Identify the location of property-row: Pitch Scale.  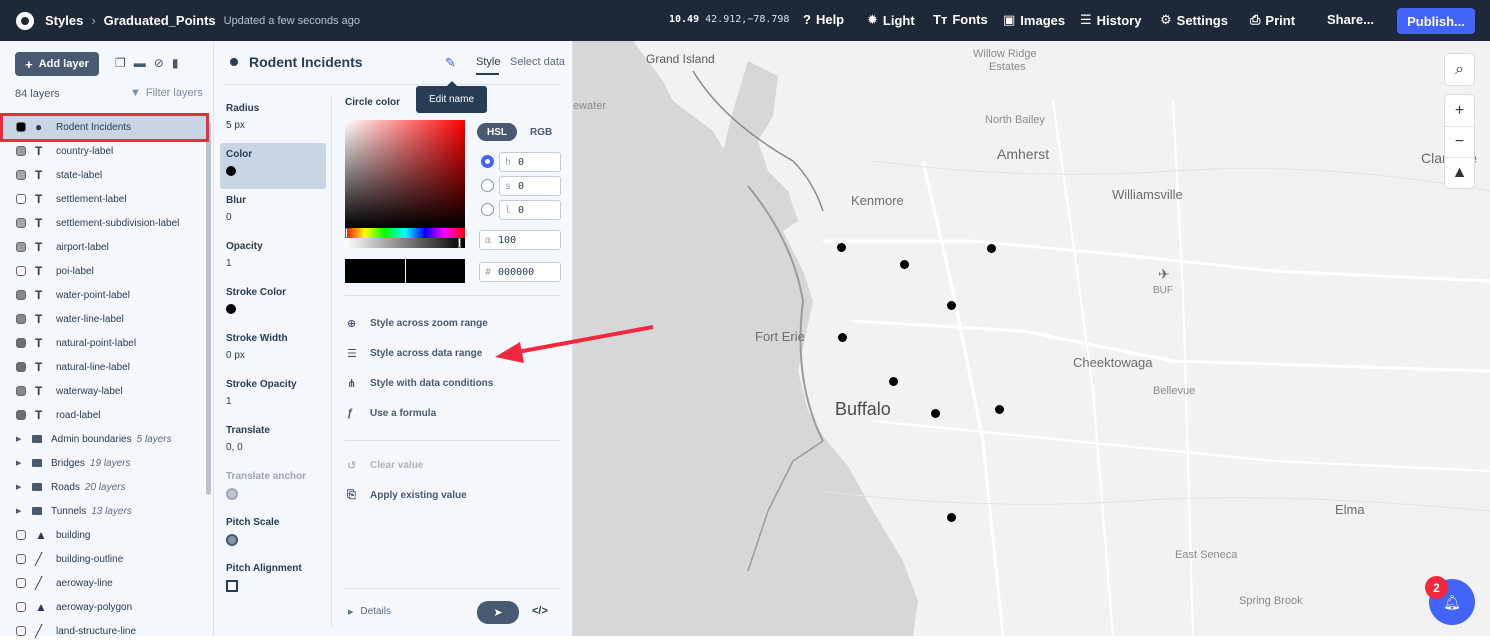
(273, 534).